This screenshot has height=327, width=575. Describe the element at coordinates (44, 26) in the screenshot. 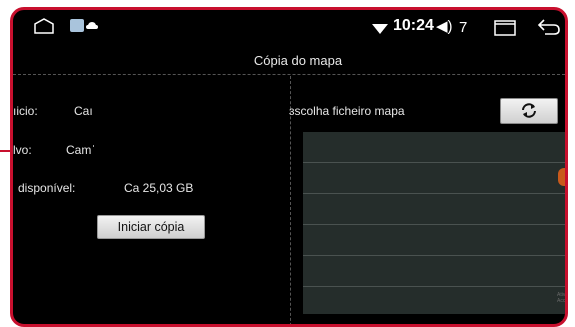

I see `home-icon` at that location.